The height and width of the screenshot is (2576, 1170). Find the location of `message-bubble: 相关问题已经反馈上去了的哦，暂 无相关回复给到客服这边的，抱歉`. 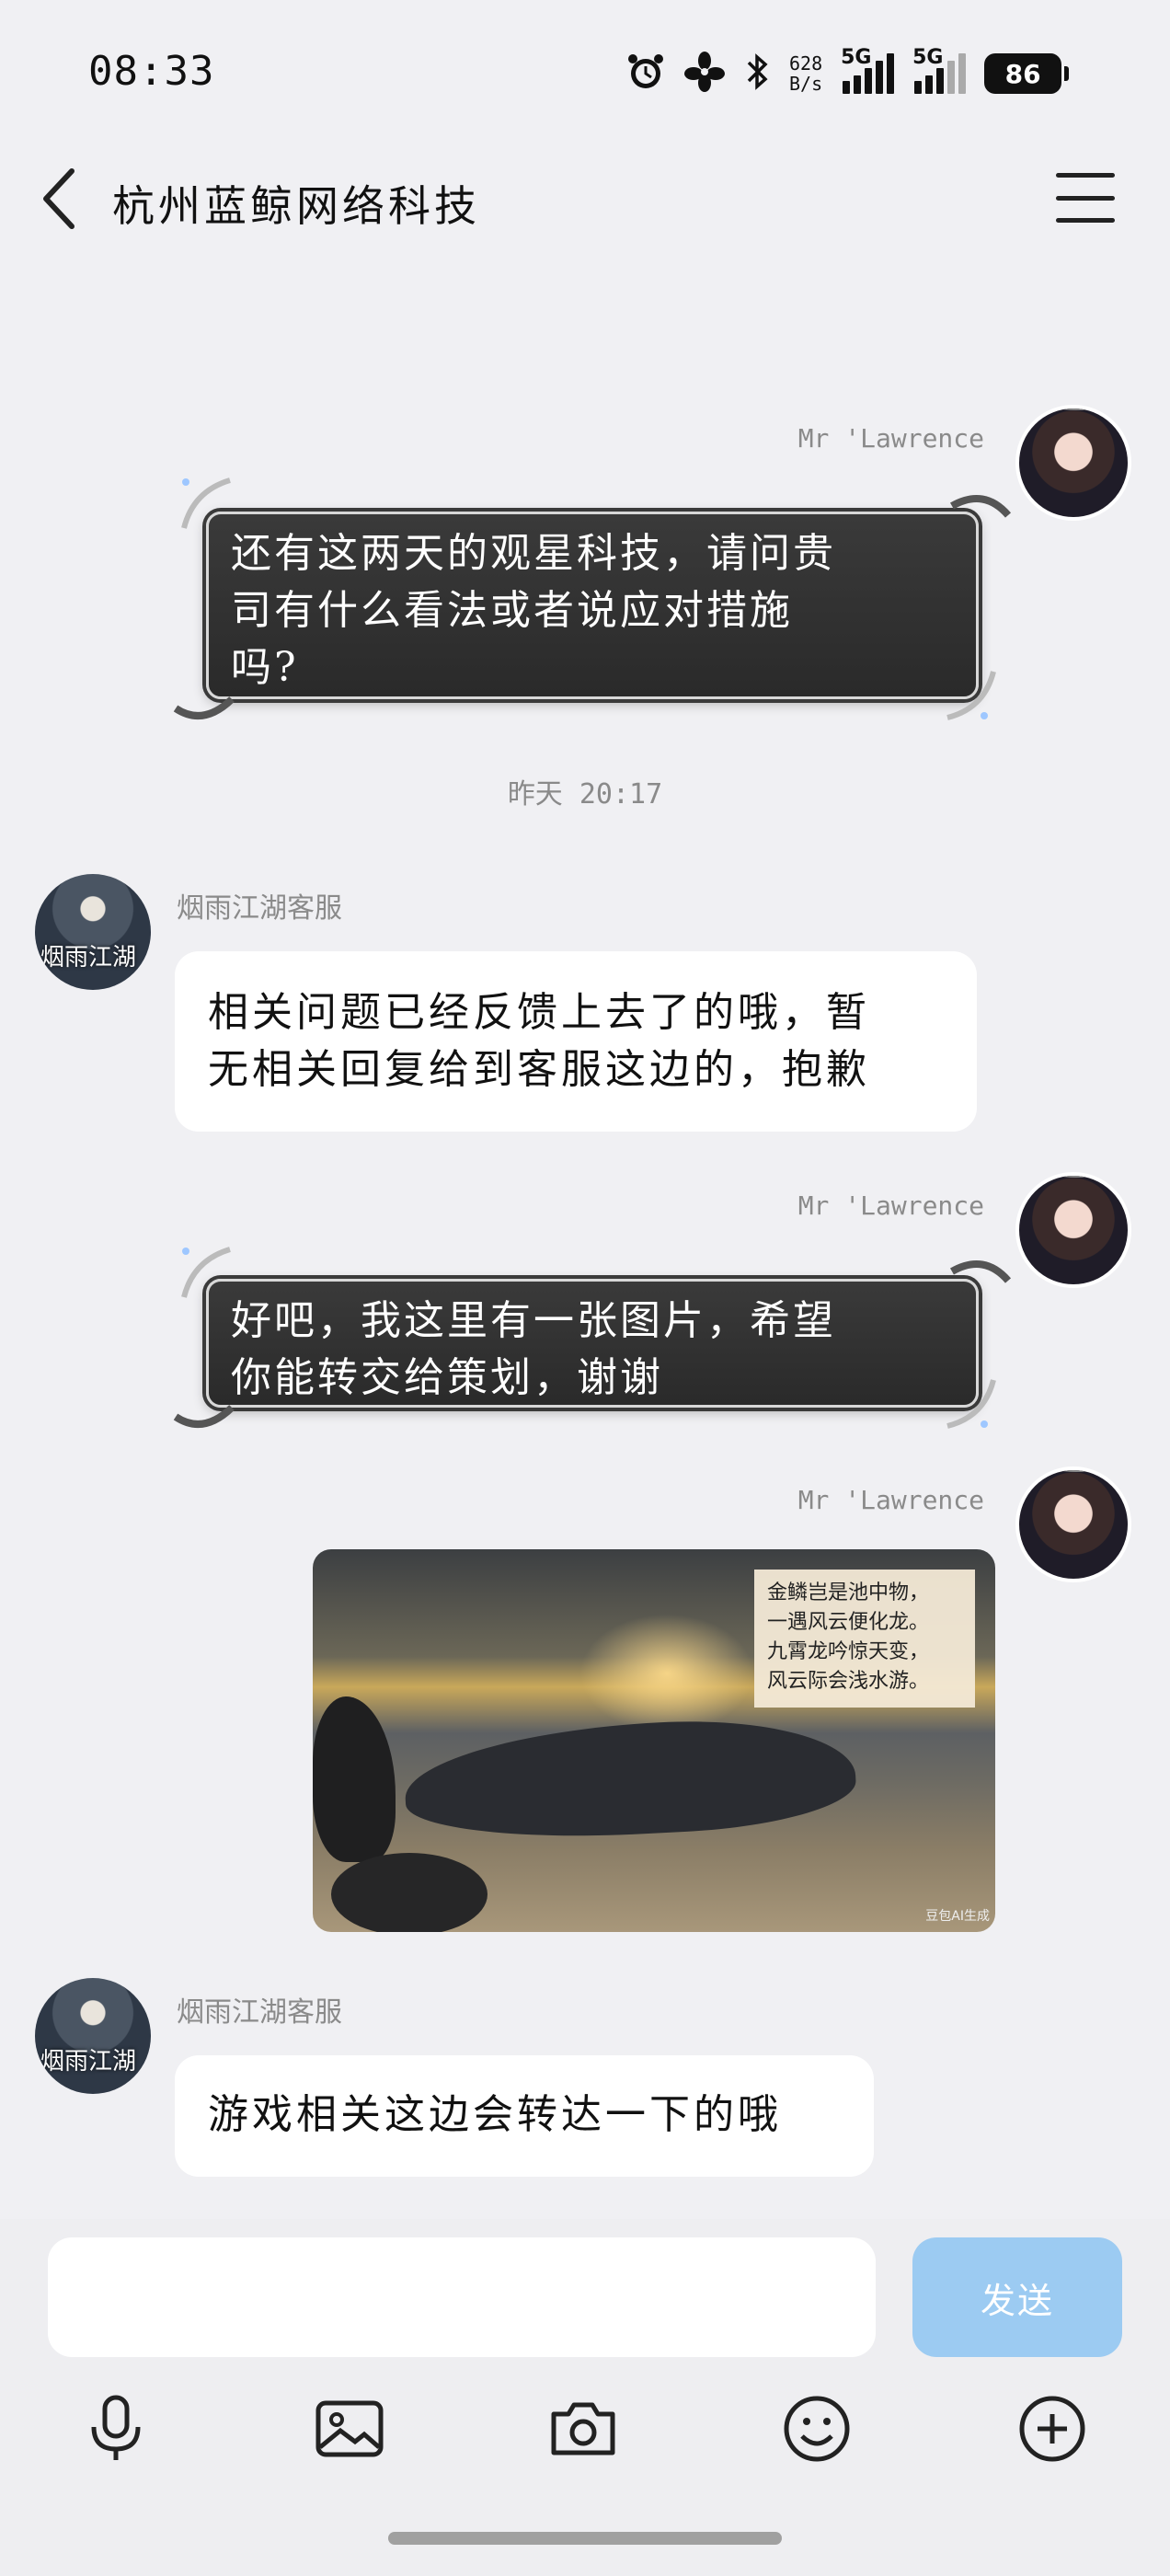

message-bubble: 相关问题已经反馈上去了的哦，暂 无相关回复给到客服这边的，抱歉 is located at coordinates (576, 1041).